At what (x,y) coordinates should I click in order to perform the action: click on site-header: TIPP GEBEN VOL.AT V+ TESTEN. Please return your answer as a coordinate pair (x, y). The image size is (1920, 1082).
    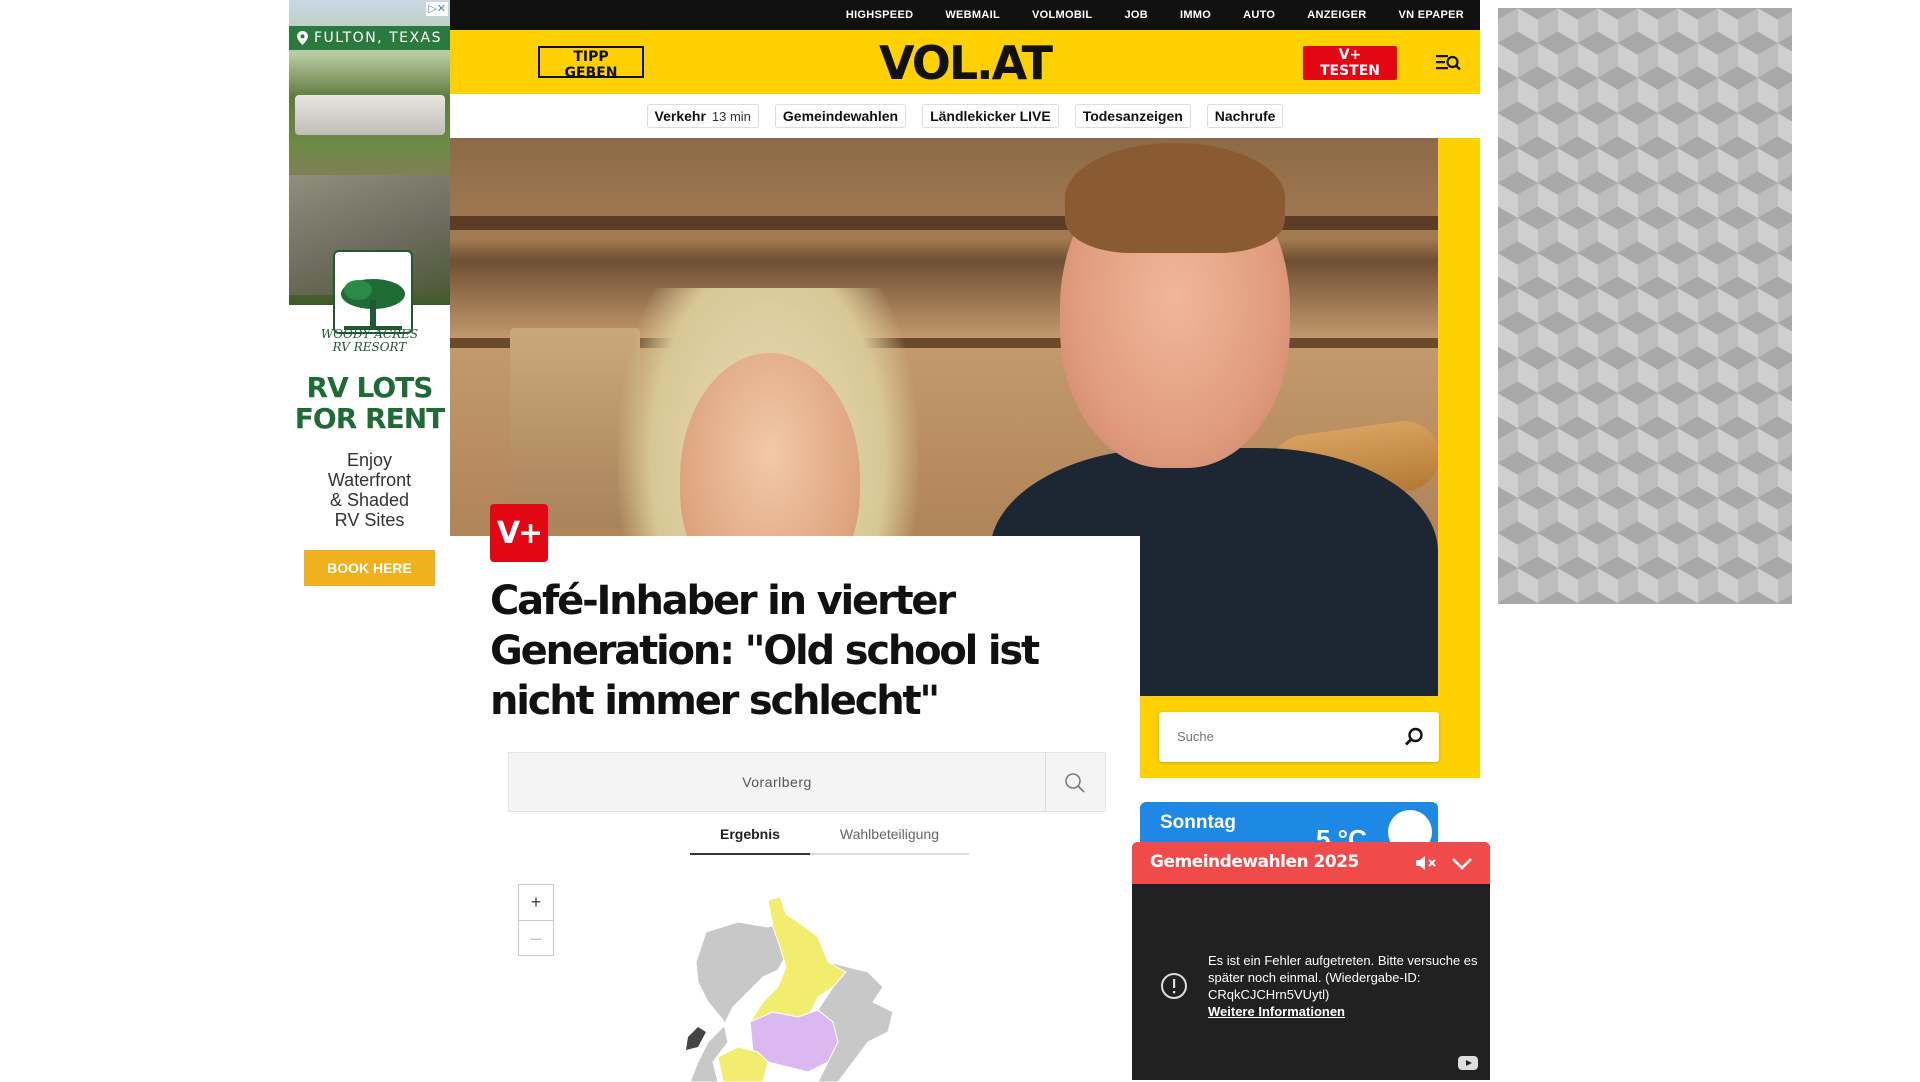
    Looking at the image, I should click on (965, 62).